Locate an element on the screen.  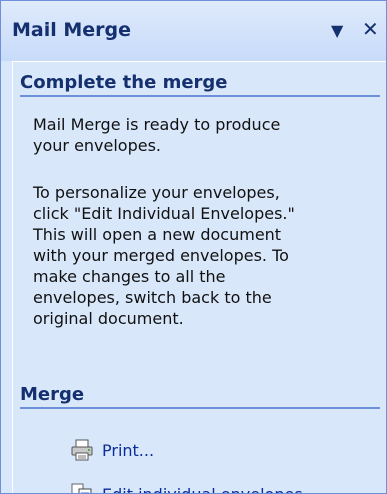
dropdown-icon: ▼ is located at coordinates (337, 30).